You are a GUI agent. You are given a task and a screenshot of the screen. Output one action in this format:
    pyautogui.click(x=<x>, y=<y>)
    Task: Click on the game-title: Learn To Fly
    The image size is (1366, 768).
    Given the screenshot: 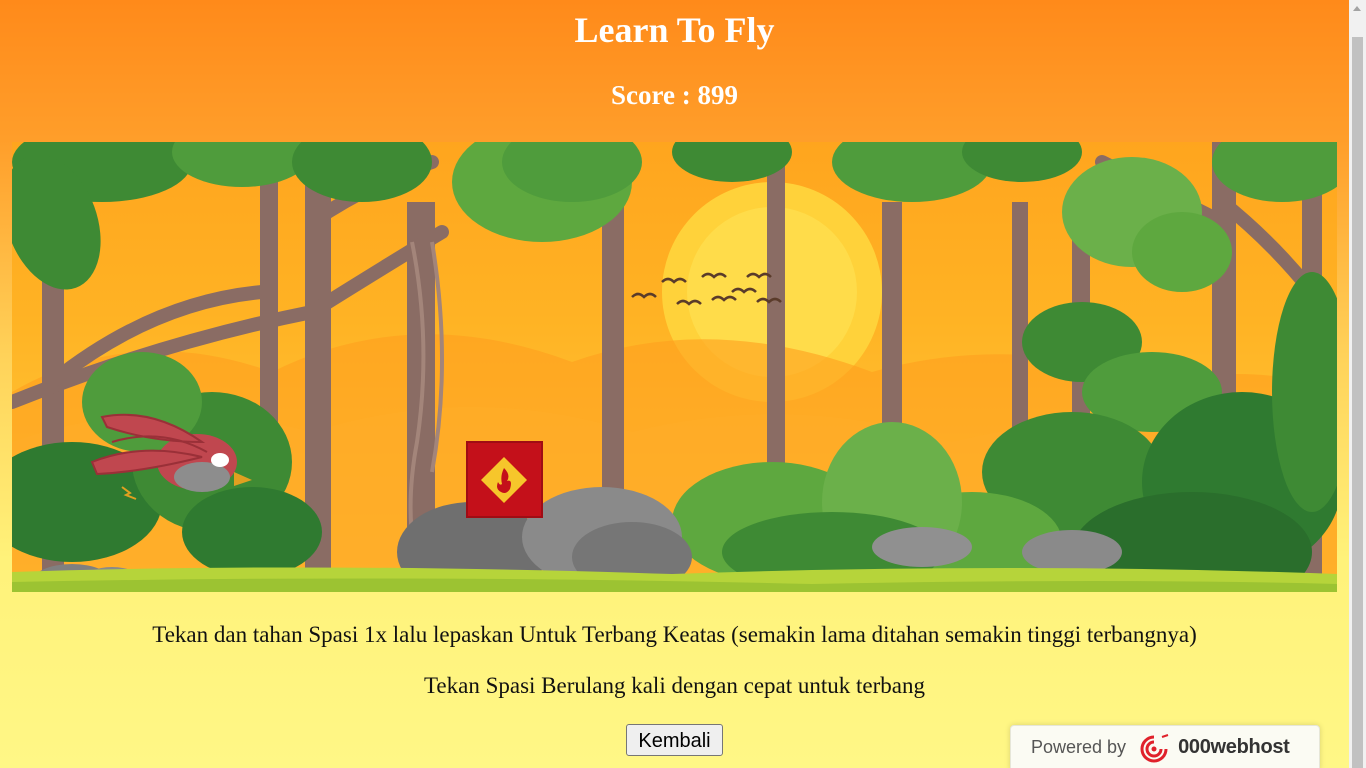 What is the action you would take?
    pyautogui.click(x=674, y=30)
    